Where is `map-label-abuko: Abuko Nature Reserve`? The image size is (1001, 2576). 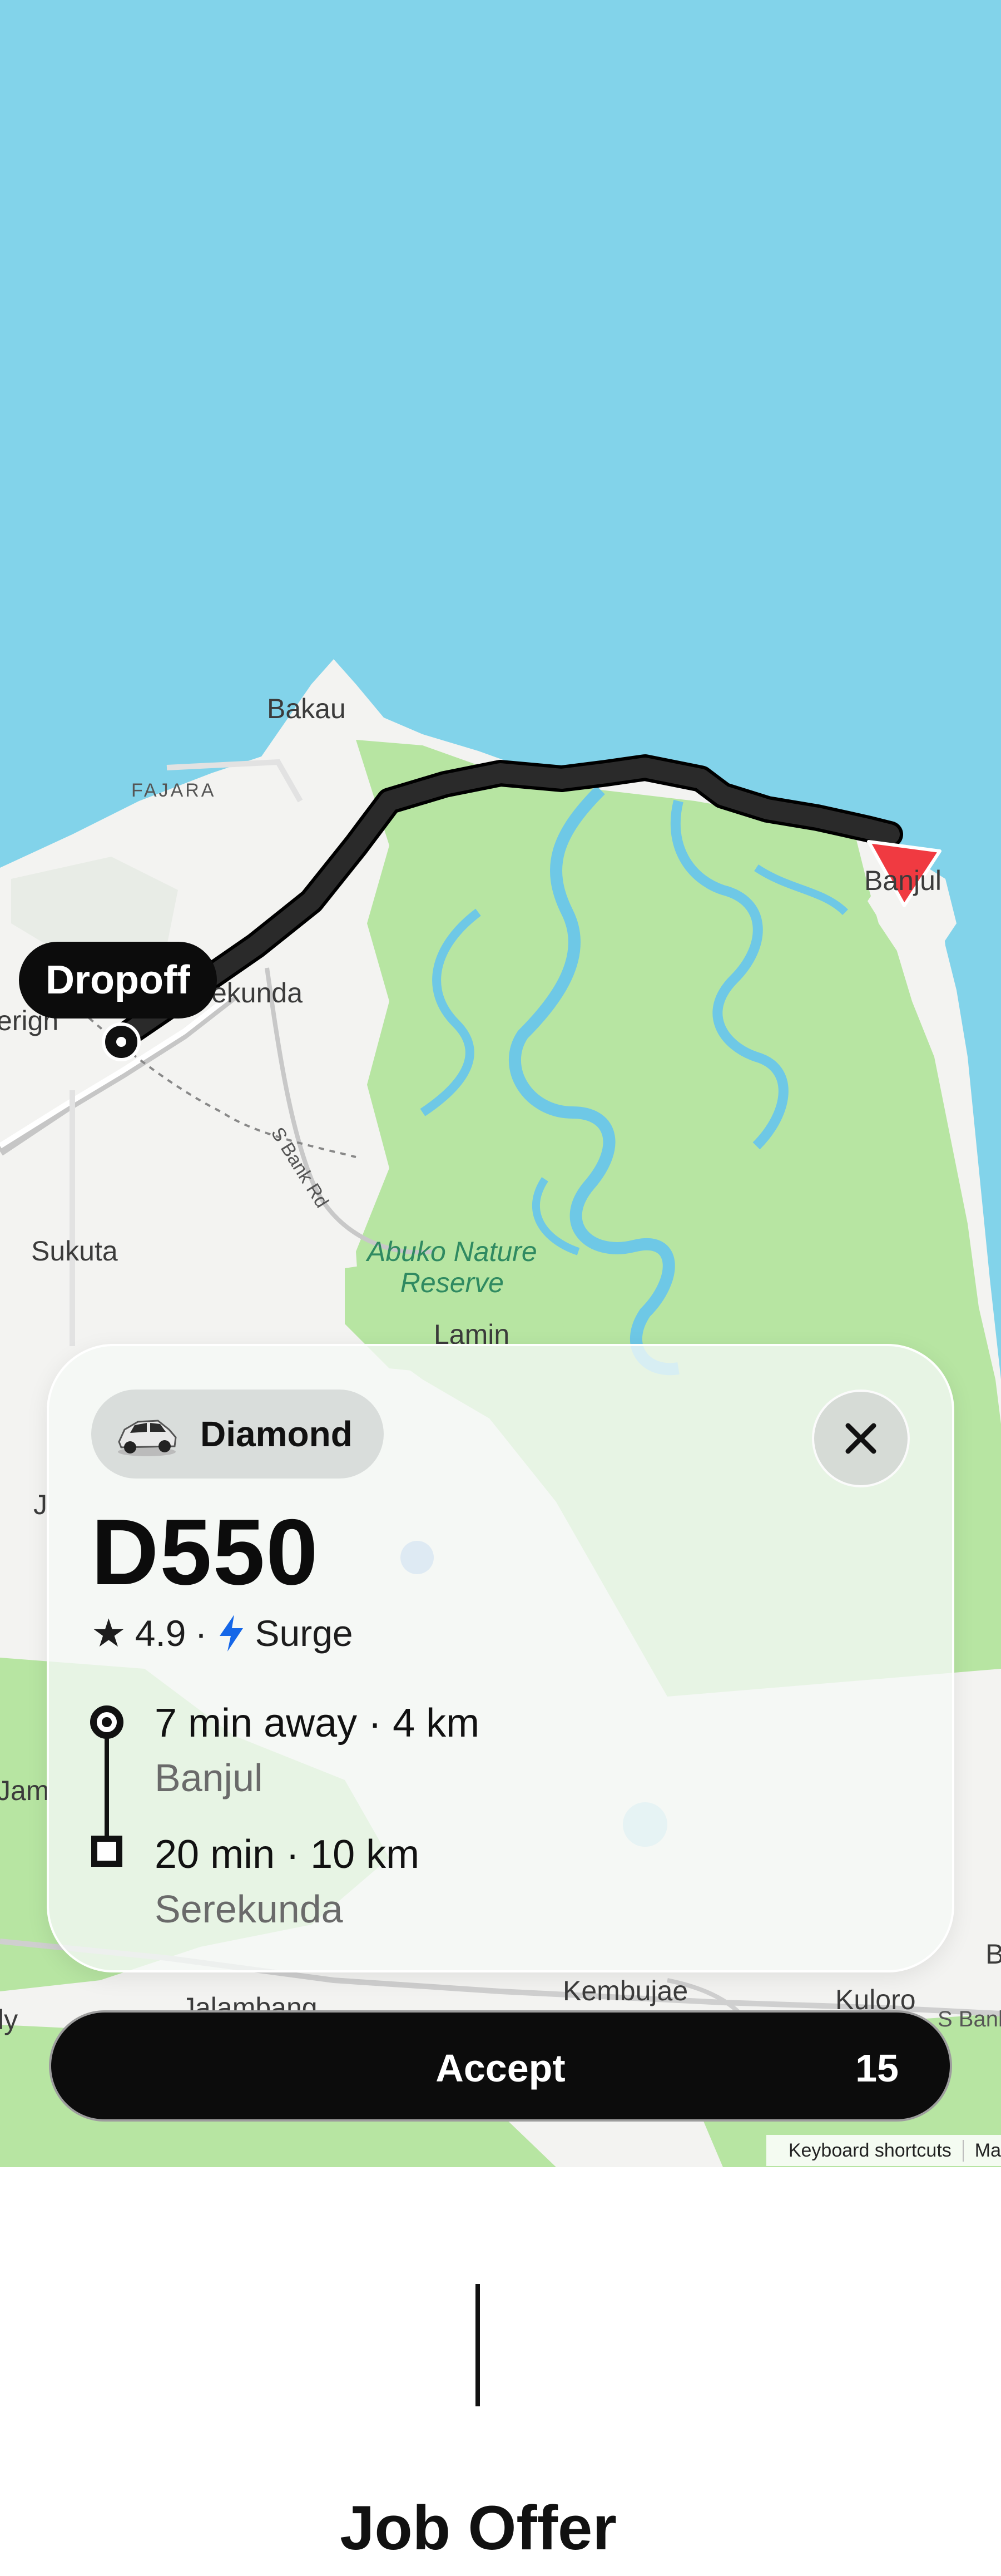 map-label-abuko: Abuko Nature Reserve is located at coordinates (452, 1267).